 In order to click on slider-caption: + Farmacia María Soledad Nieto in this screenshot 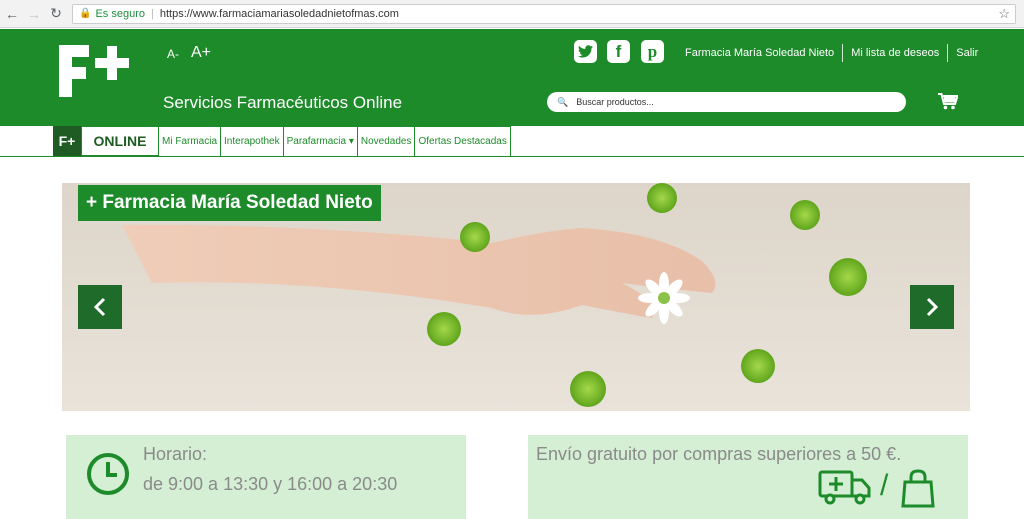, I will do `click(229, 203)`.